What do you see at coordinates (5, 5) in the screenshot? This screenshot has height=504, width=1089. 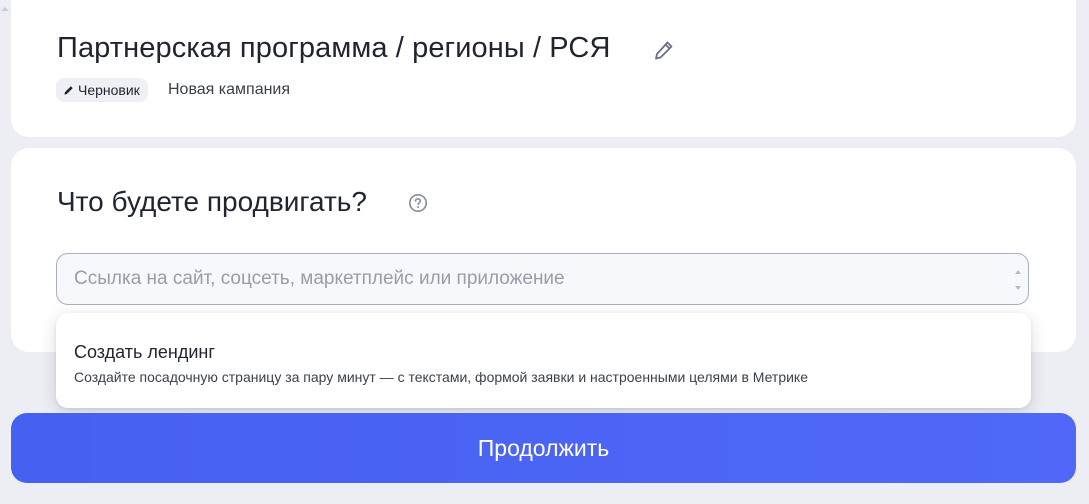 I see `scroll-up-arrow-icon` at bounding box center [5, 5].